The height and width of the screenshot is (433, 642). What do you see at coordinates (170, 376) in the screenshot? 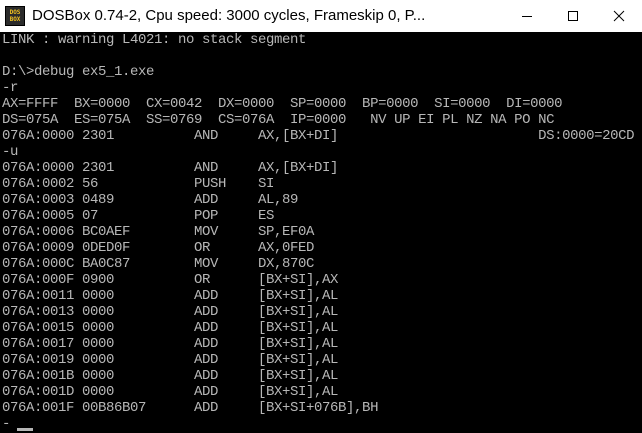
I see `console-line: 076A:001B 0000 ADD [BX+SI],AL` at bounding box center [170, 376].